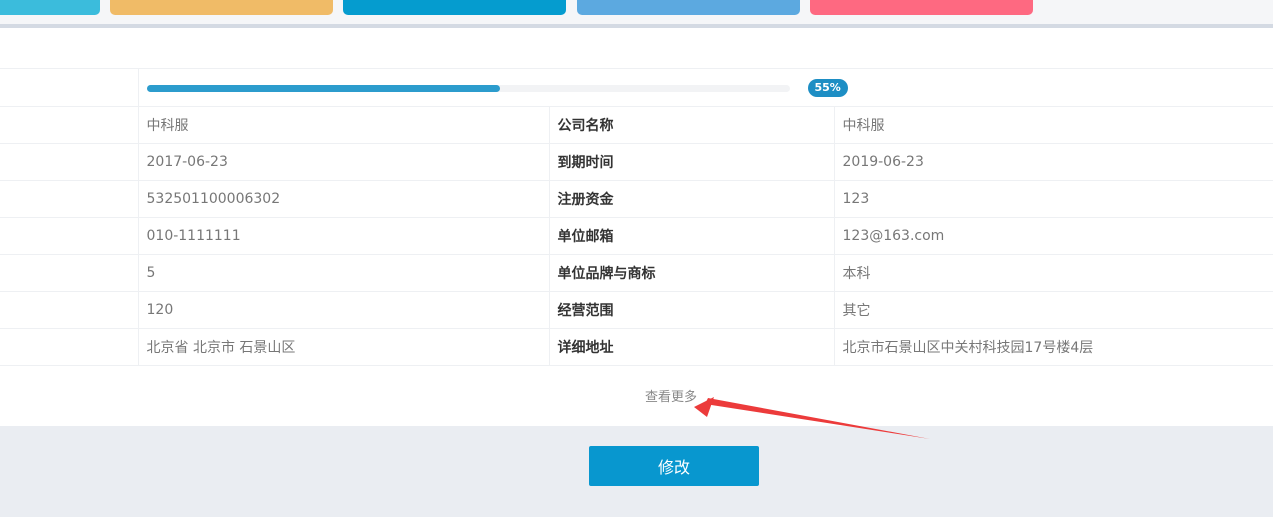  I want to click on field-label: 经营范围, so click(692, 310).